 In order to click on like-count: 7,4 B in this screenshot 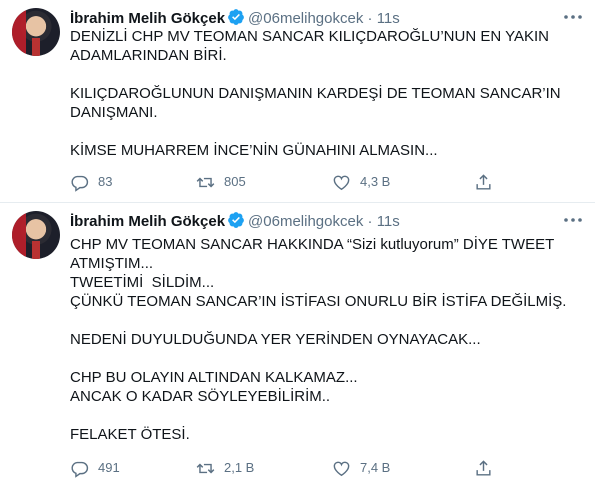, I will do `click(375, 467)`.